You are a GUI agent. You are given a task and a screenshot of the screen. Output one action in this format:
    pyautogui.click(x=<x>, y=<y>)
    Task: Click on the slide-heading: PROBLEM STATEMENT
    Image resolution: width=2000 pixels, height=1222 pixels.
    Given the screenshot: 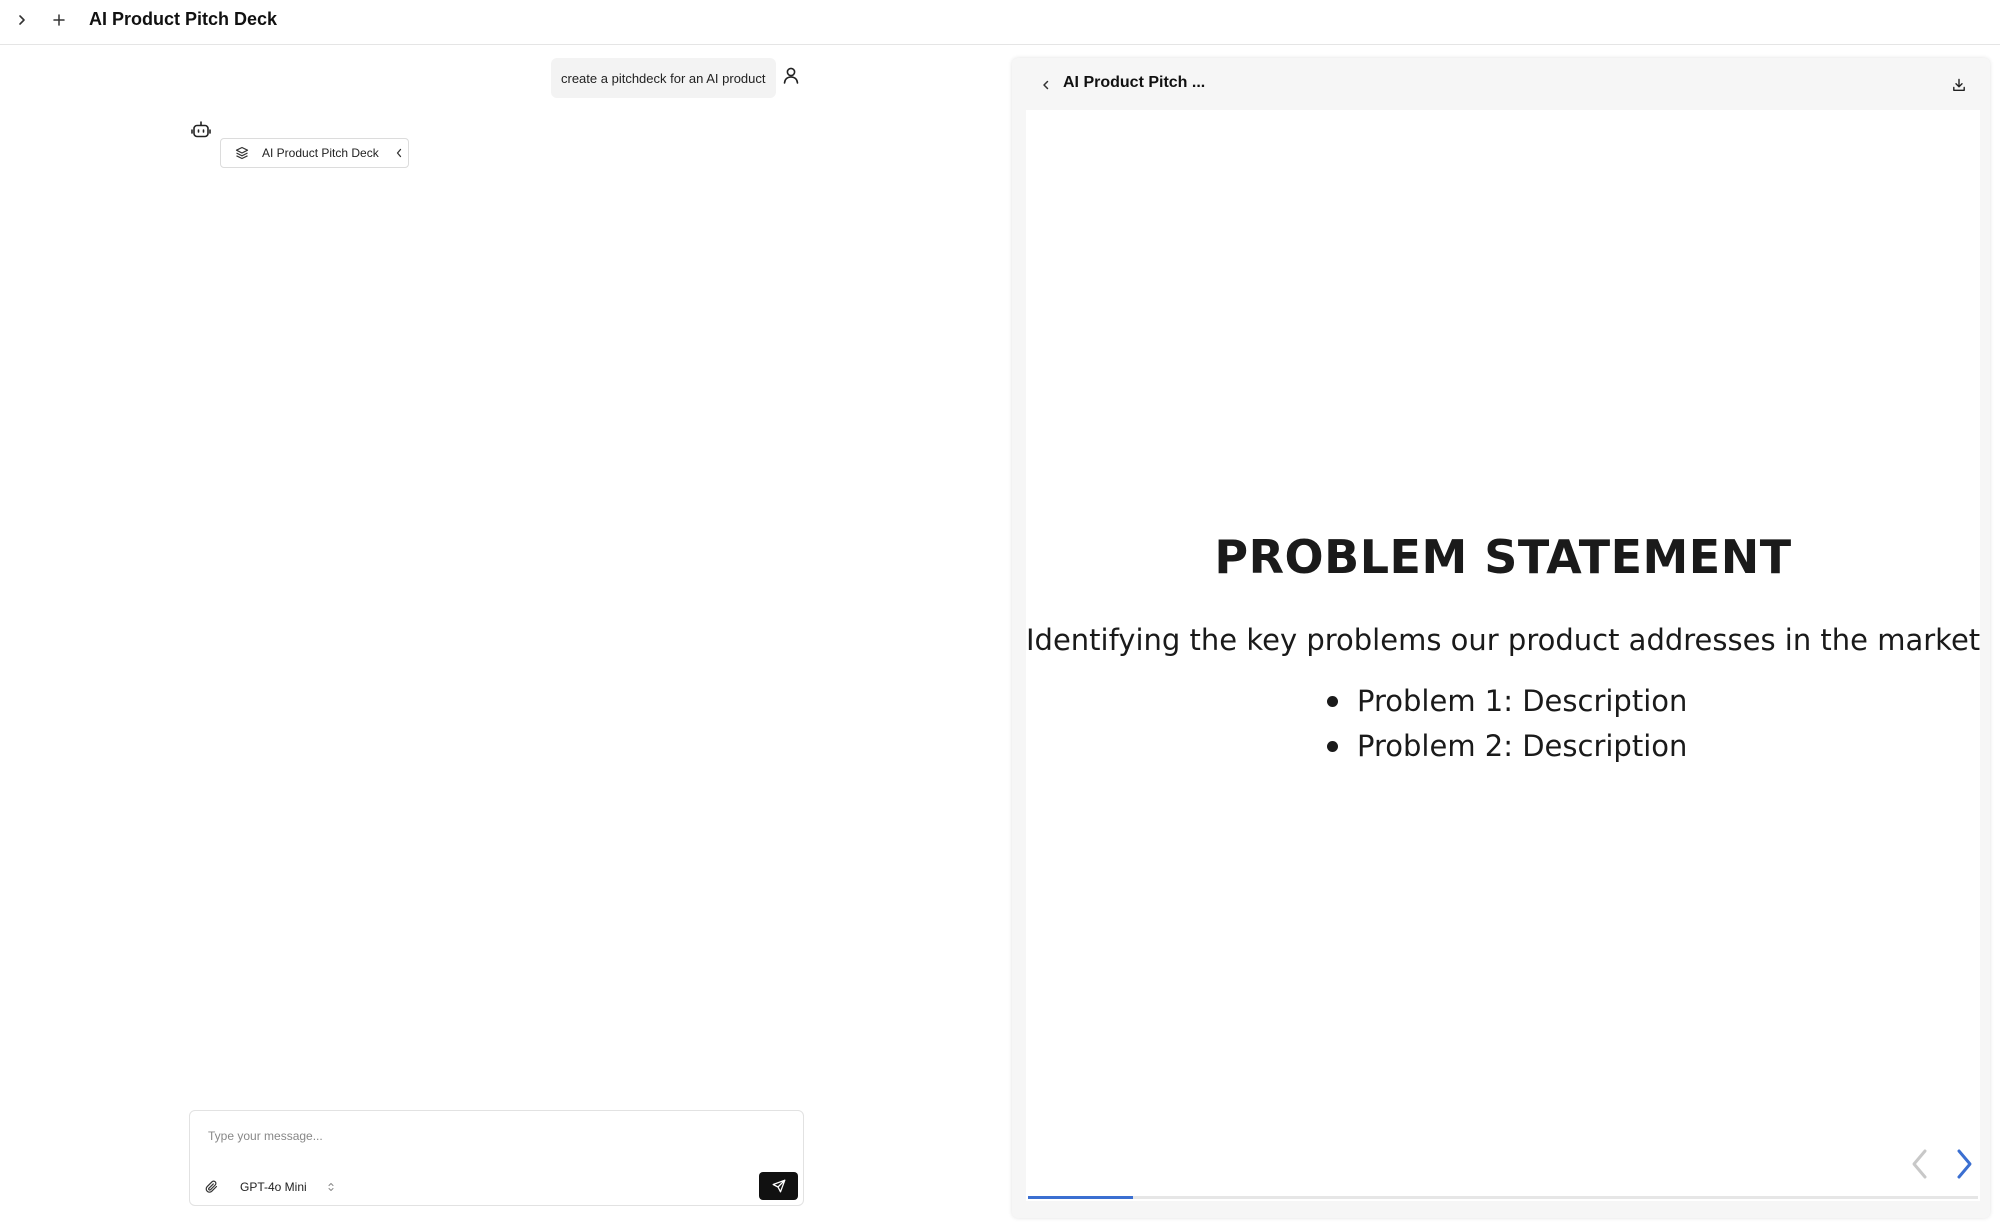 What is the action you would take?
    pyautogui.click(x=1503, y=557)
    